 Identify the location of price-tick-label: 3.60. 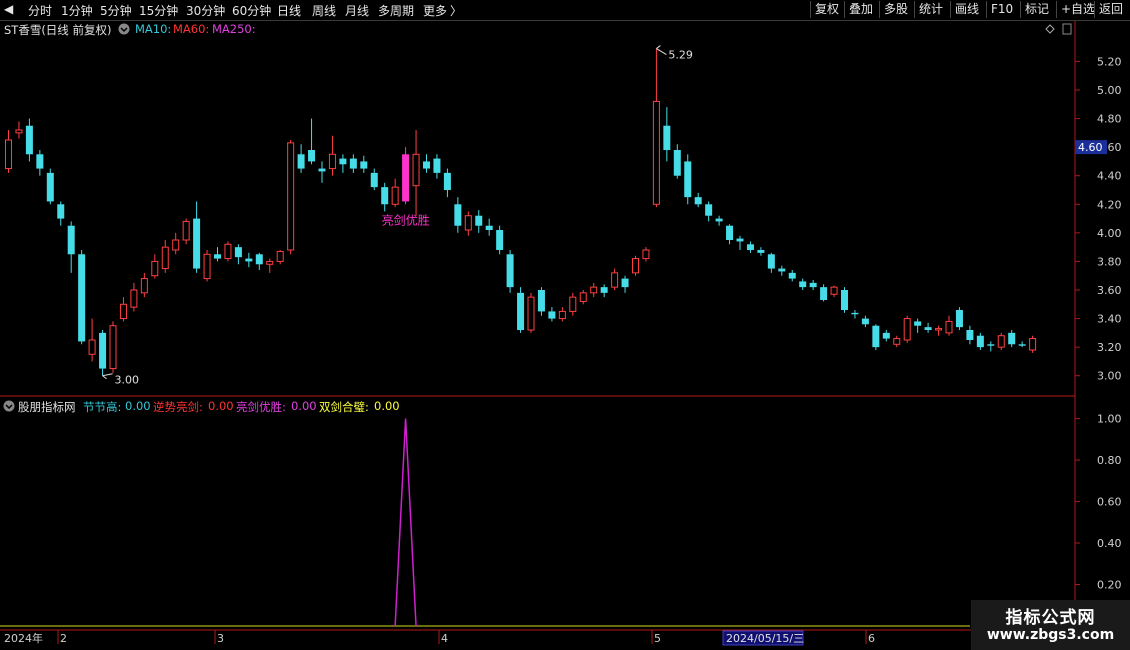
(1109, 290).